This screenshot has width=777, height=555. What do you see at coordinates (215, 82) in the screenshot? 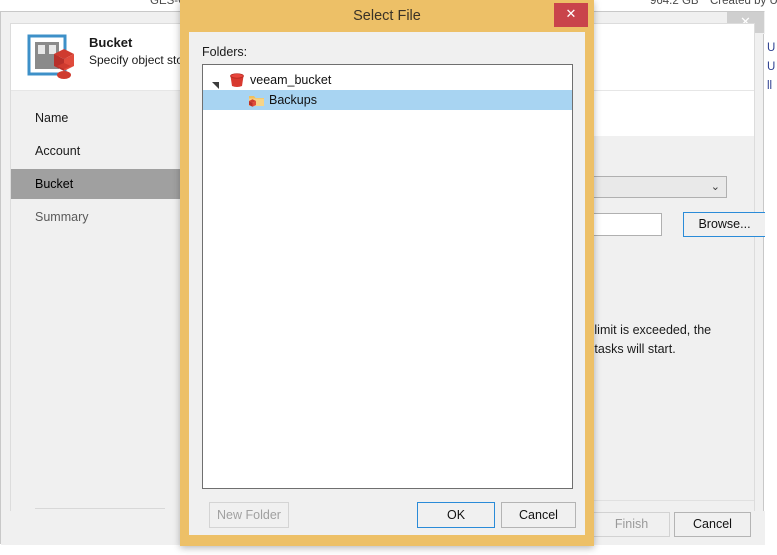
I see `chevron-expand-icon` at bounding box center [215, 82].